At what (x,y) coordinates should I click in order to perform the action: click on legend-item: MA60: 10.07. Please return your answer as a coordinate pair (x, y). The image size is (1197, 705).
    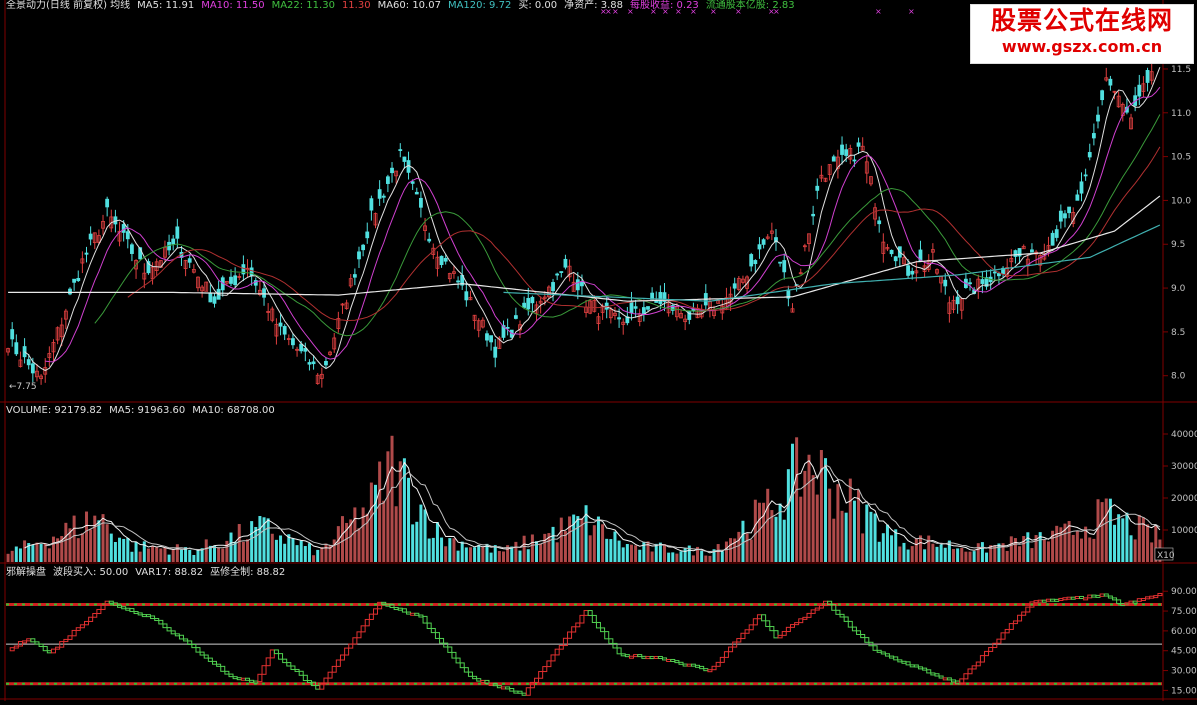
    Looking at the image, I should click on (409, 5).